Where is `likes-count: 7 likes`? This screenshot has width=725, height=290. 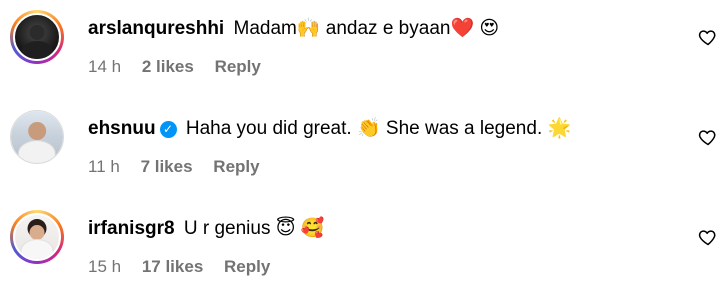 likes-count: 7 likes is located at coordinates (167, 166).